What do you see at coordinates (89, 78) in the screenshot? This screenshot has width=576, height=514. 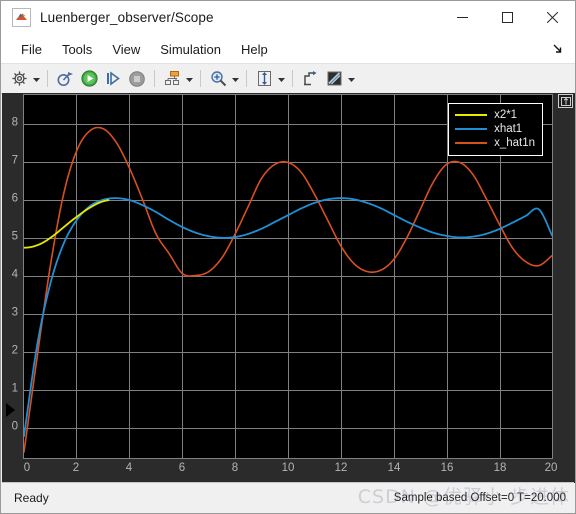 I see `run-button` at bounding box center [89, 78].